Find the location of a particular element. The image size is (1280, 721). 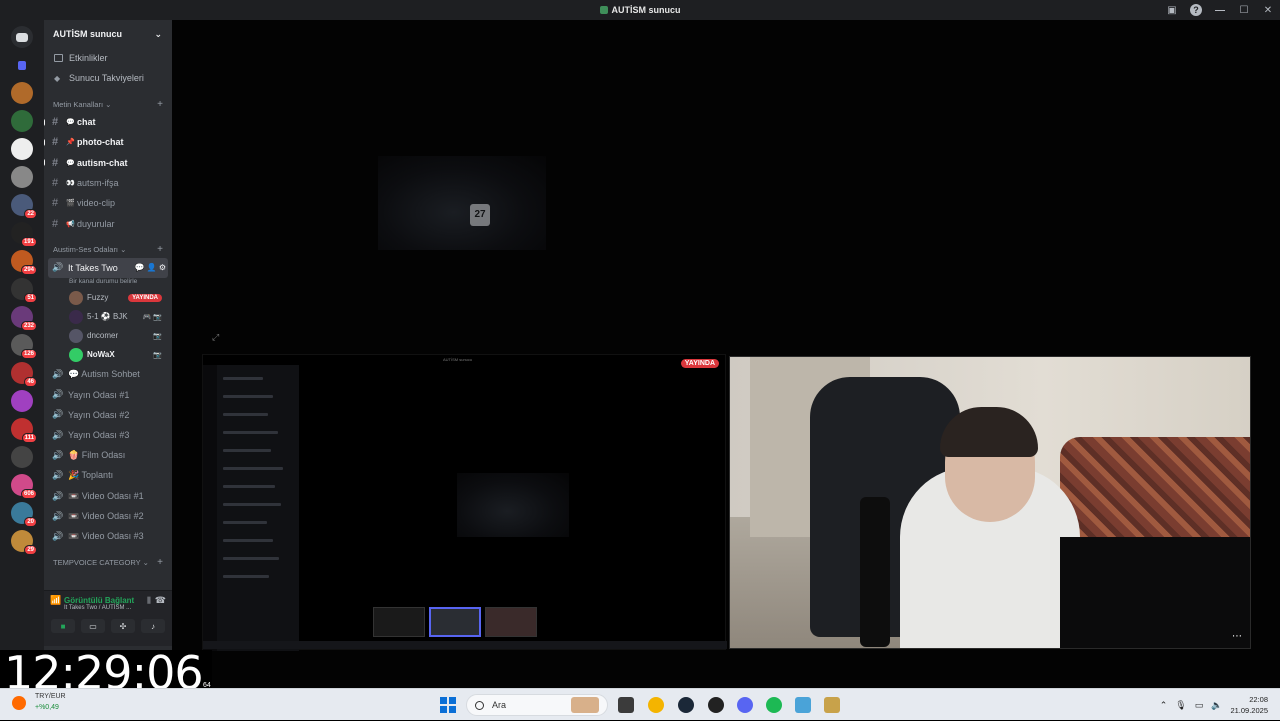

currency-widget: TRY/EUR +%0,49 is located at coordinates (35, 704).